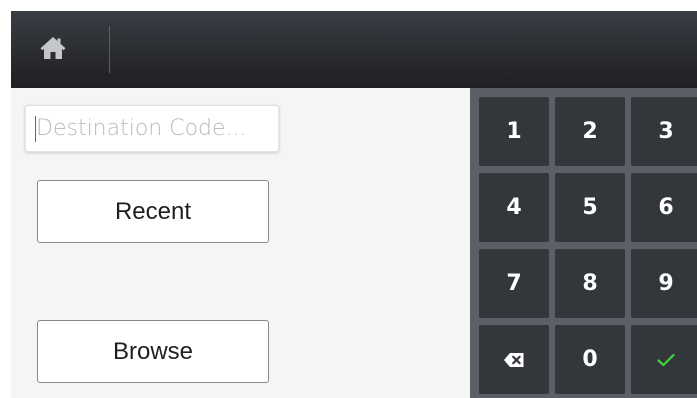 This screenshot has width=697, height=398. What do you see at coordinates (109, 49) in the screenshot?
I see `topbar-divider` at bounding box center [109, 49].